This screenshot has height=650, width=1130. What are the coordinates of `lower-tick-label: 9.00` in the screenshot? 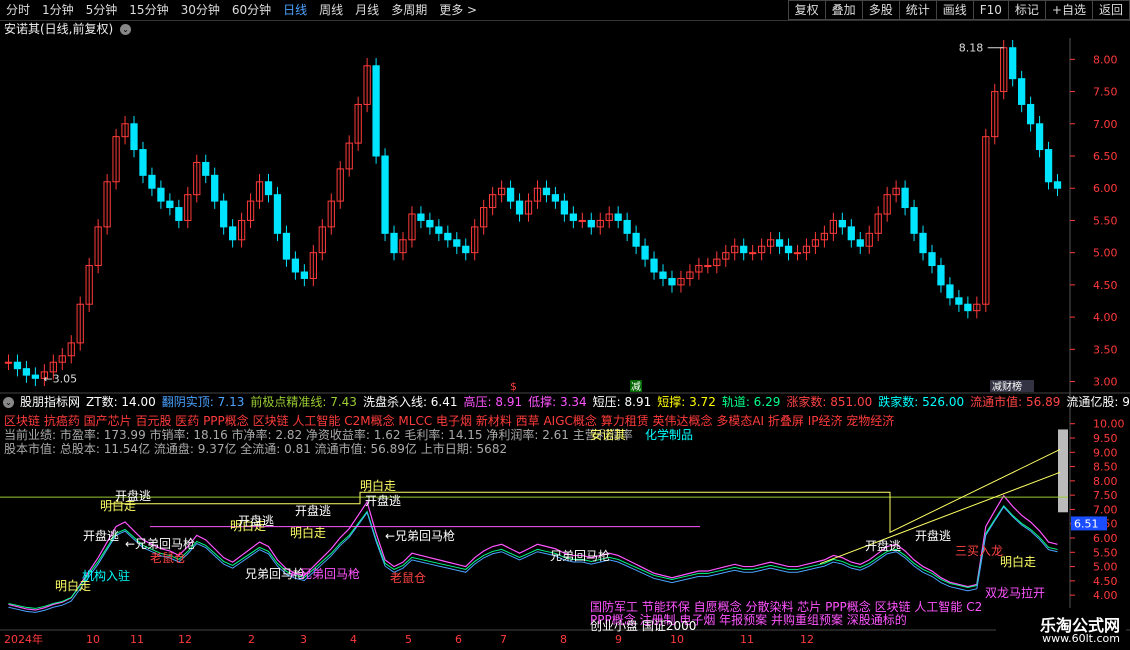 It's located at (1105, 452).